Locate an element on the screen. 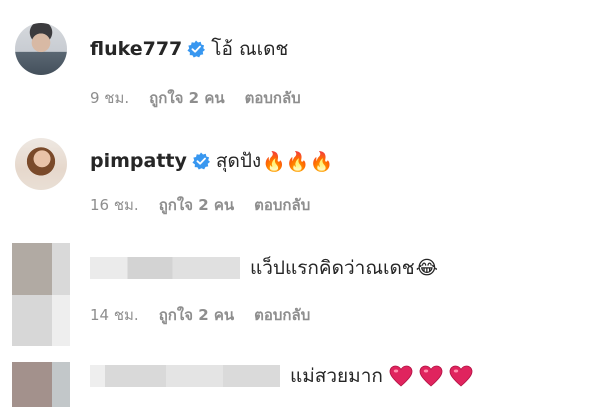 This screenshot has width=600, height=407. fire-emoji-icon: 🔥🔥🔥 is located at coordinates (298, 161).